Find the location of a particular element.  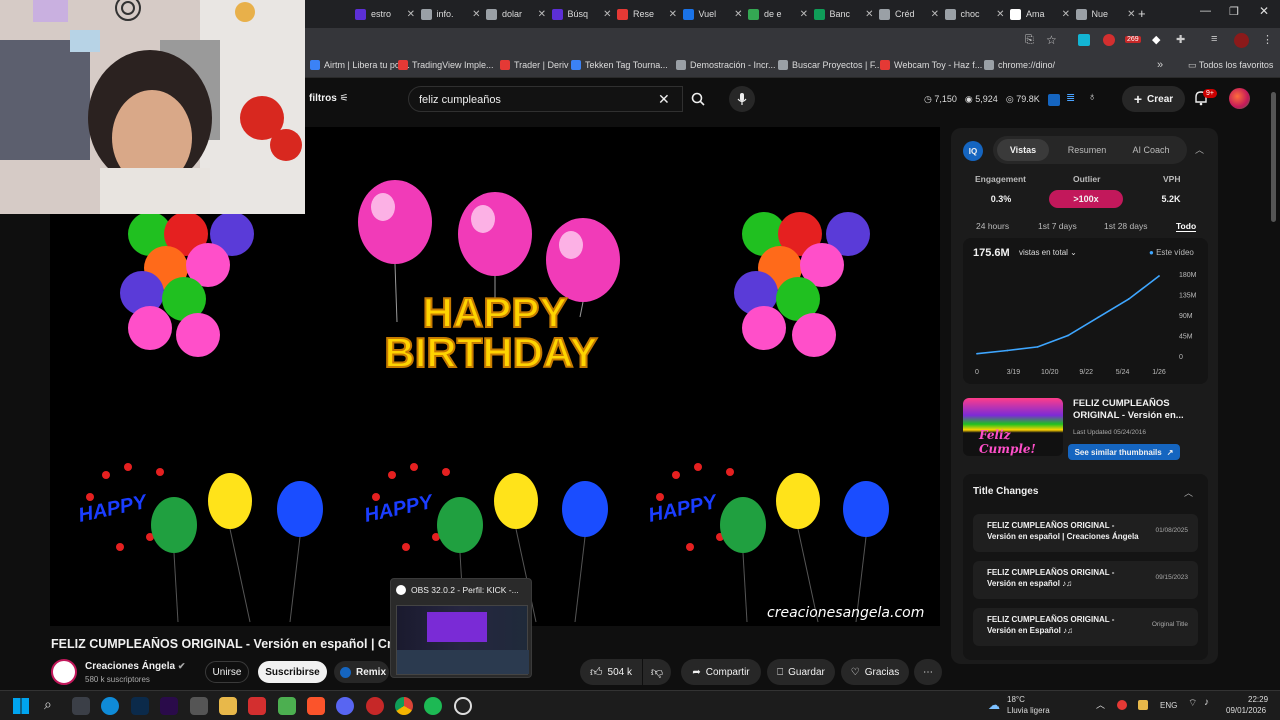

more-bookmarks-icon: » is located at coordinates (1160, 65).